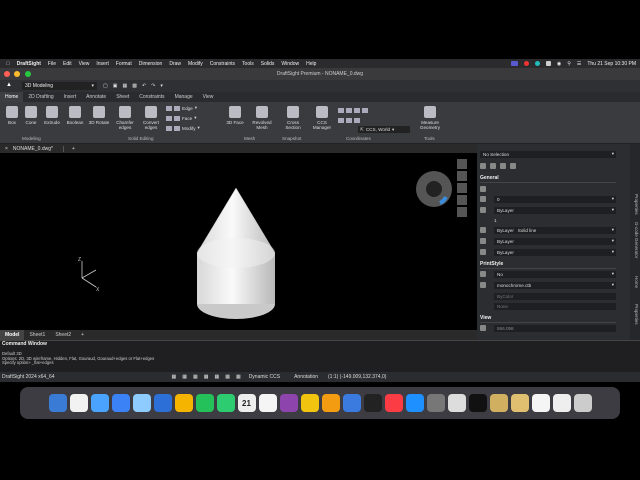 This screenshot has width=640, height=480. What do you see at coordinates (462, 188) in the screenshot?
I see `orbit-icon` at bounding box center [462, 188].